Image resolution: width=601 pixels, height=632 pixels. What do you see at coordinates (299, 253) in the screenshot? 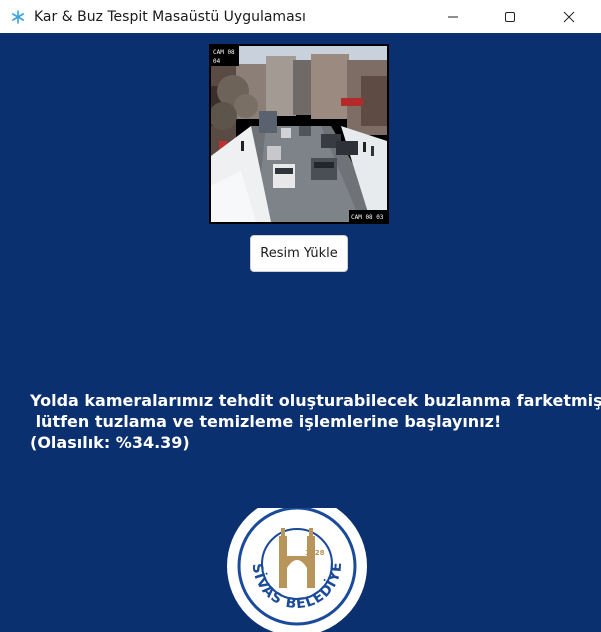
I see `upload-image-button: Resim Yükle` at bounding box center [299, 253].